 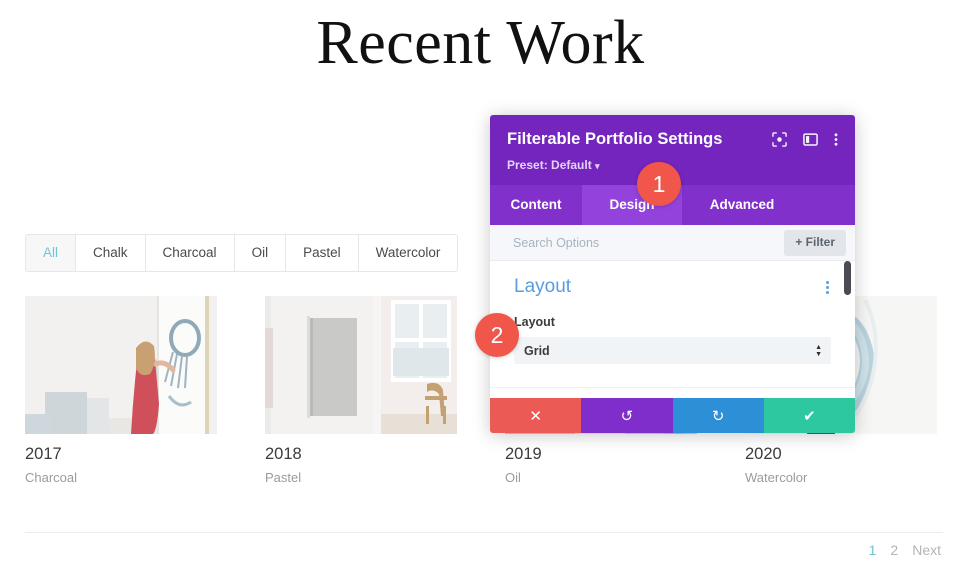 I want to click on search-options-input: Search Options, so click(x=556, y=243).